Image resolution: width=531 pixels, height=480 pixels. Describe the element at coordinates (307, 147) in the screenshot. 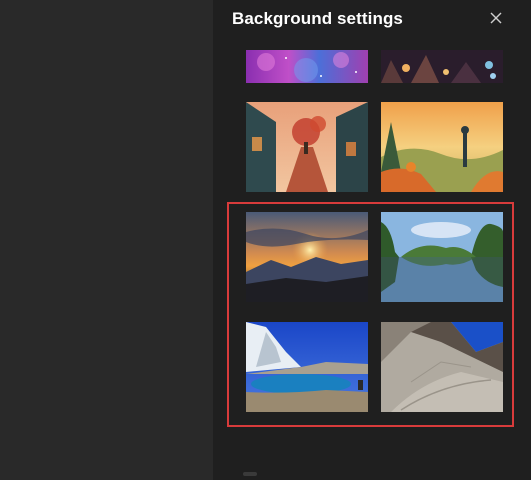

I see `background-thumbnail-autumn-town-street` at that location.